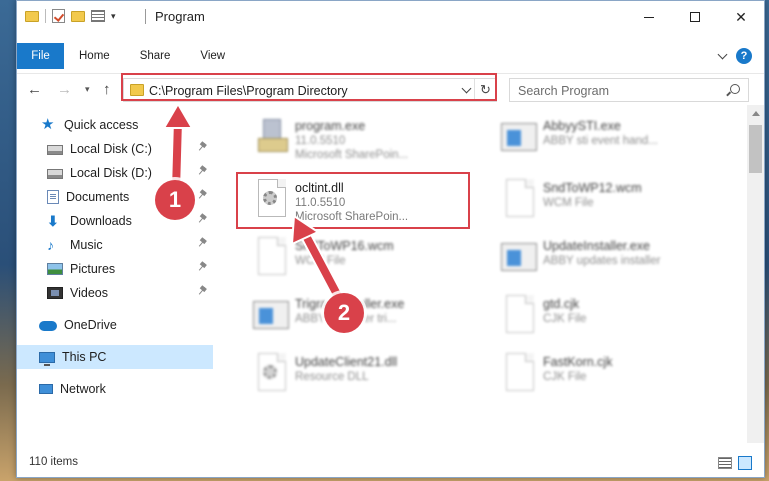  Describe the element at coordinates (98, 197) in the screenshot. I see `sidebar-item-label: Documents` at that location.